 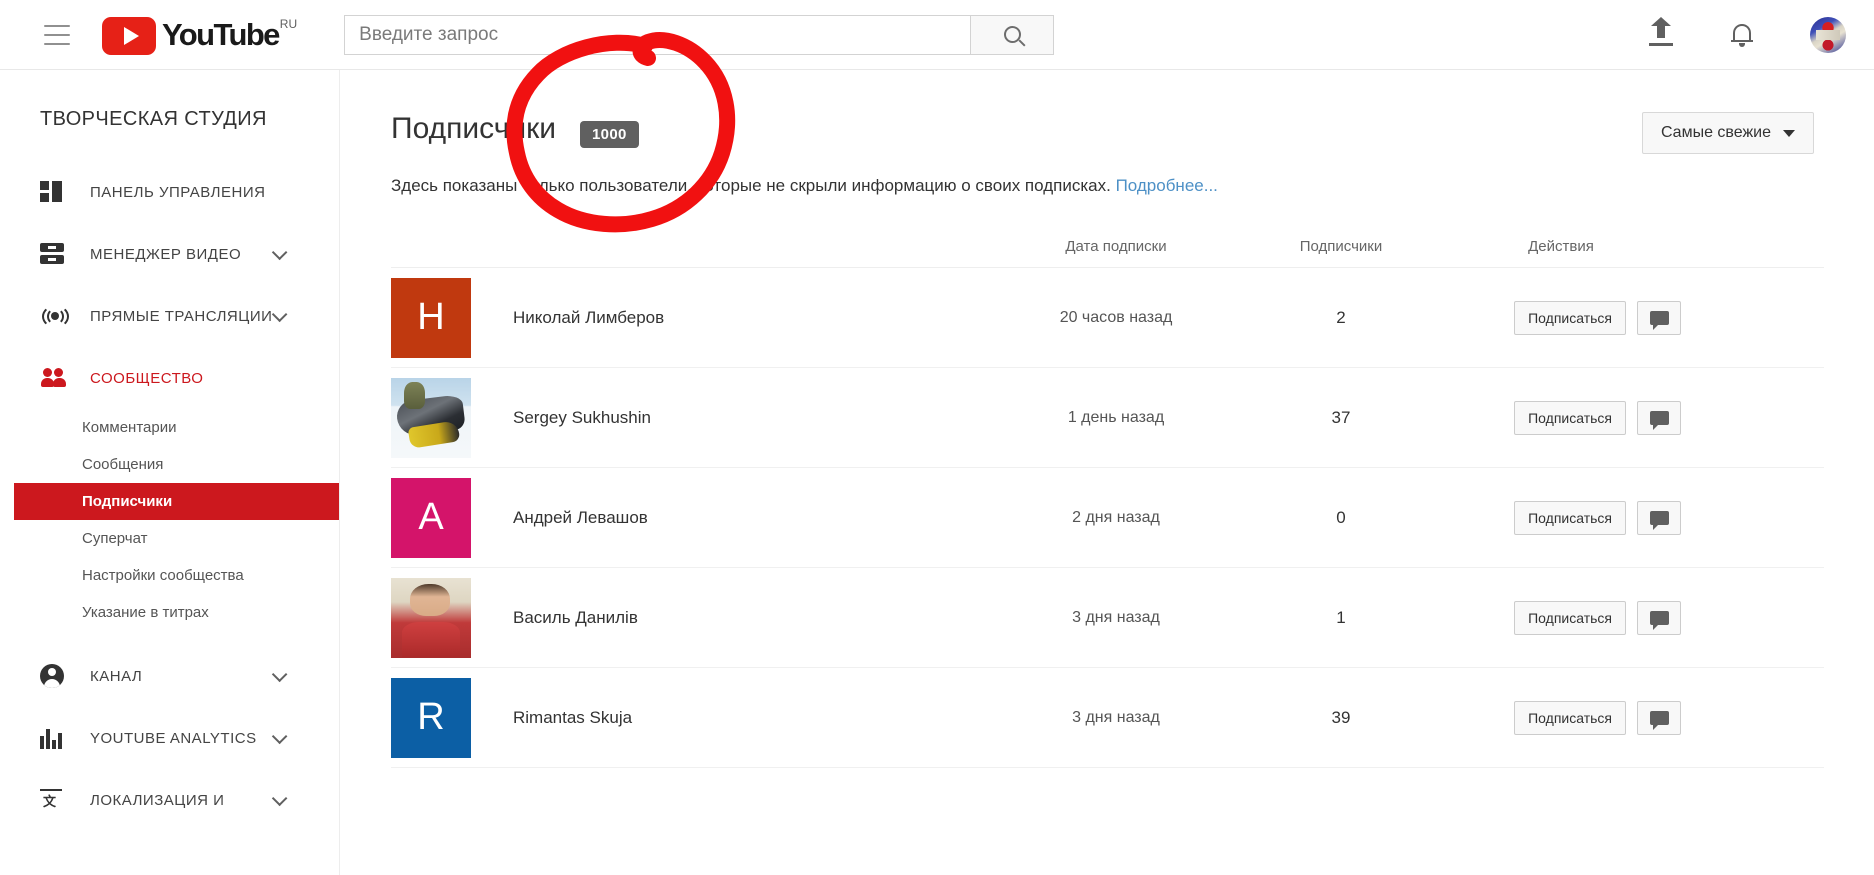 I want to click on sidebar-item-label: ПАНЕЛЬ УПРАВЛЕНИЯ, so click(x=178, y=192).